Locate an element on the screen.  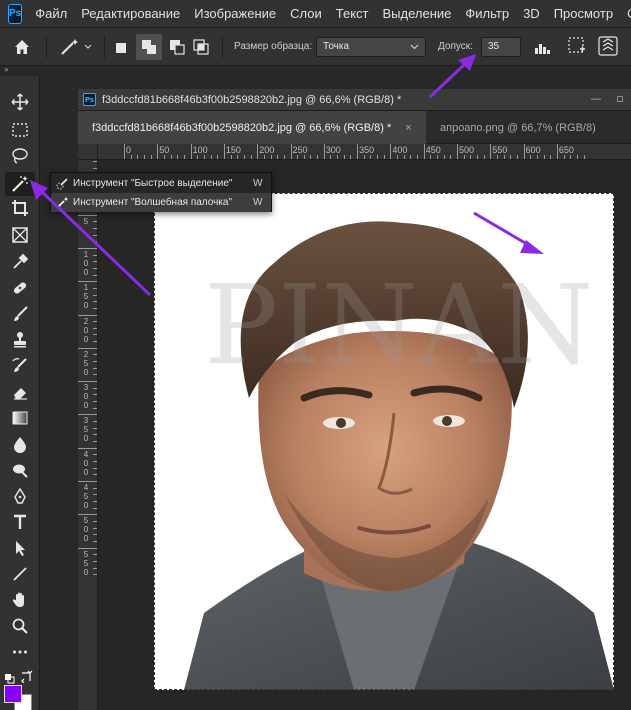
tools-panel is located at coordinates (20, 393).